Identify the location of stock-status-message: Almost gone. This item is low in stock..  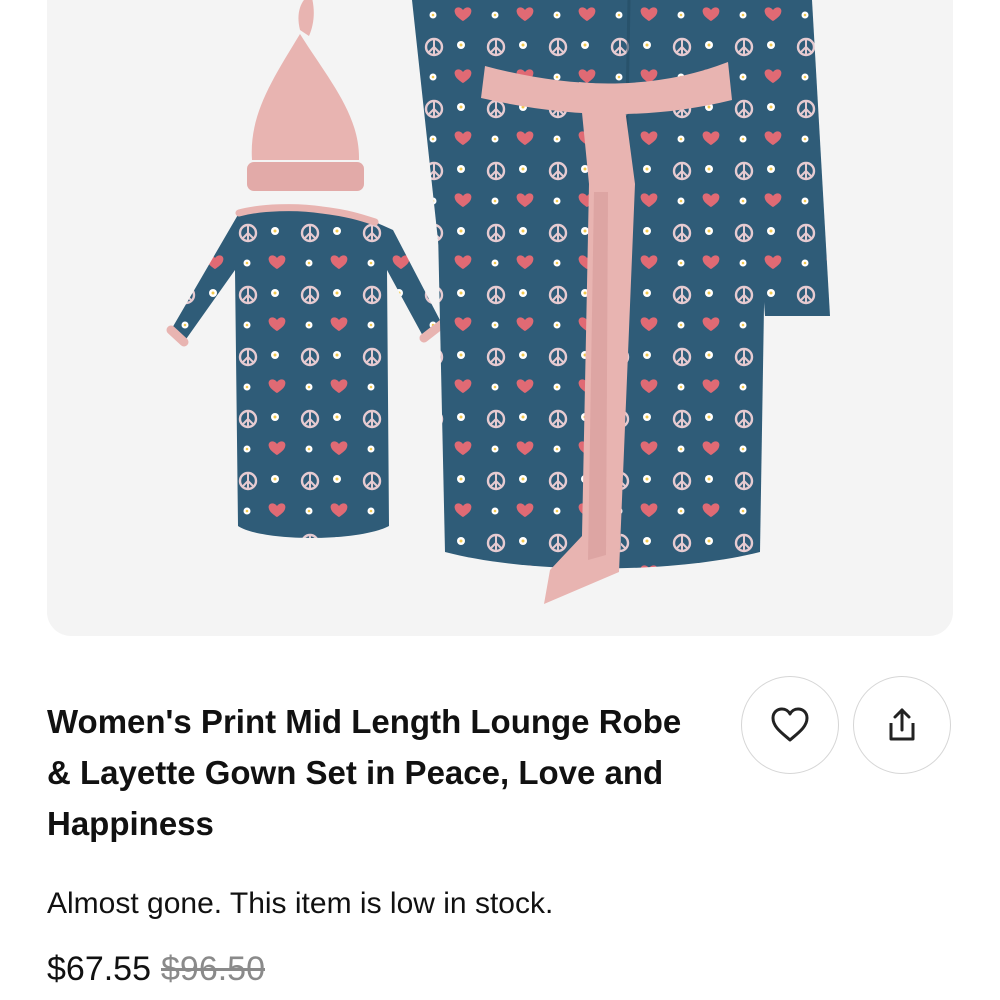
(300, 903).